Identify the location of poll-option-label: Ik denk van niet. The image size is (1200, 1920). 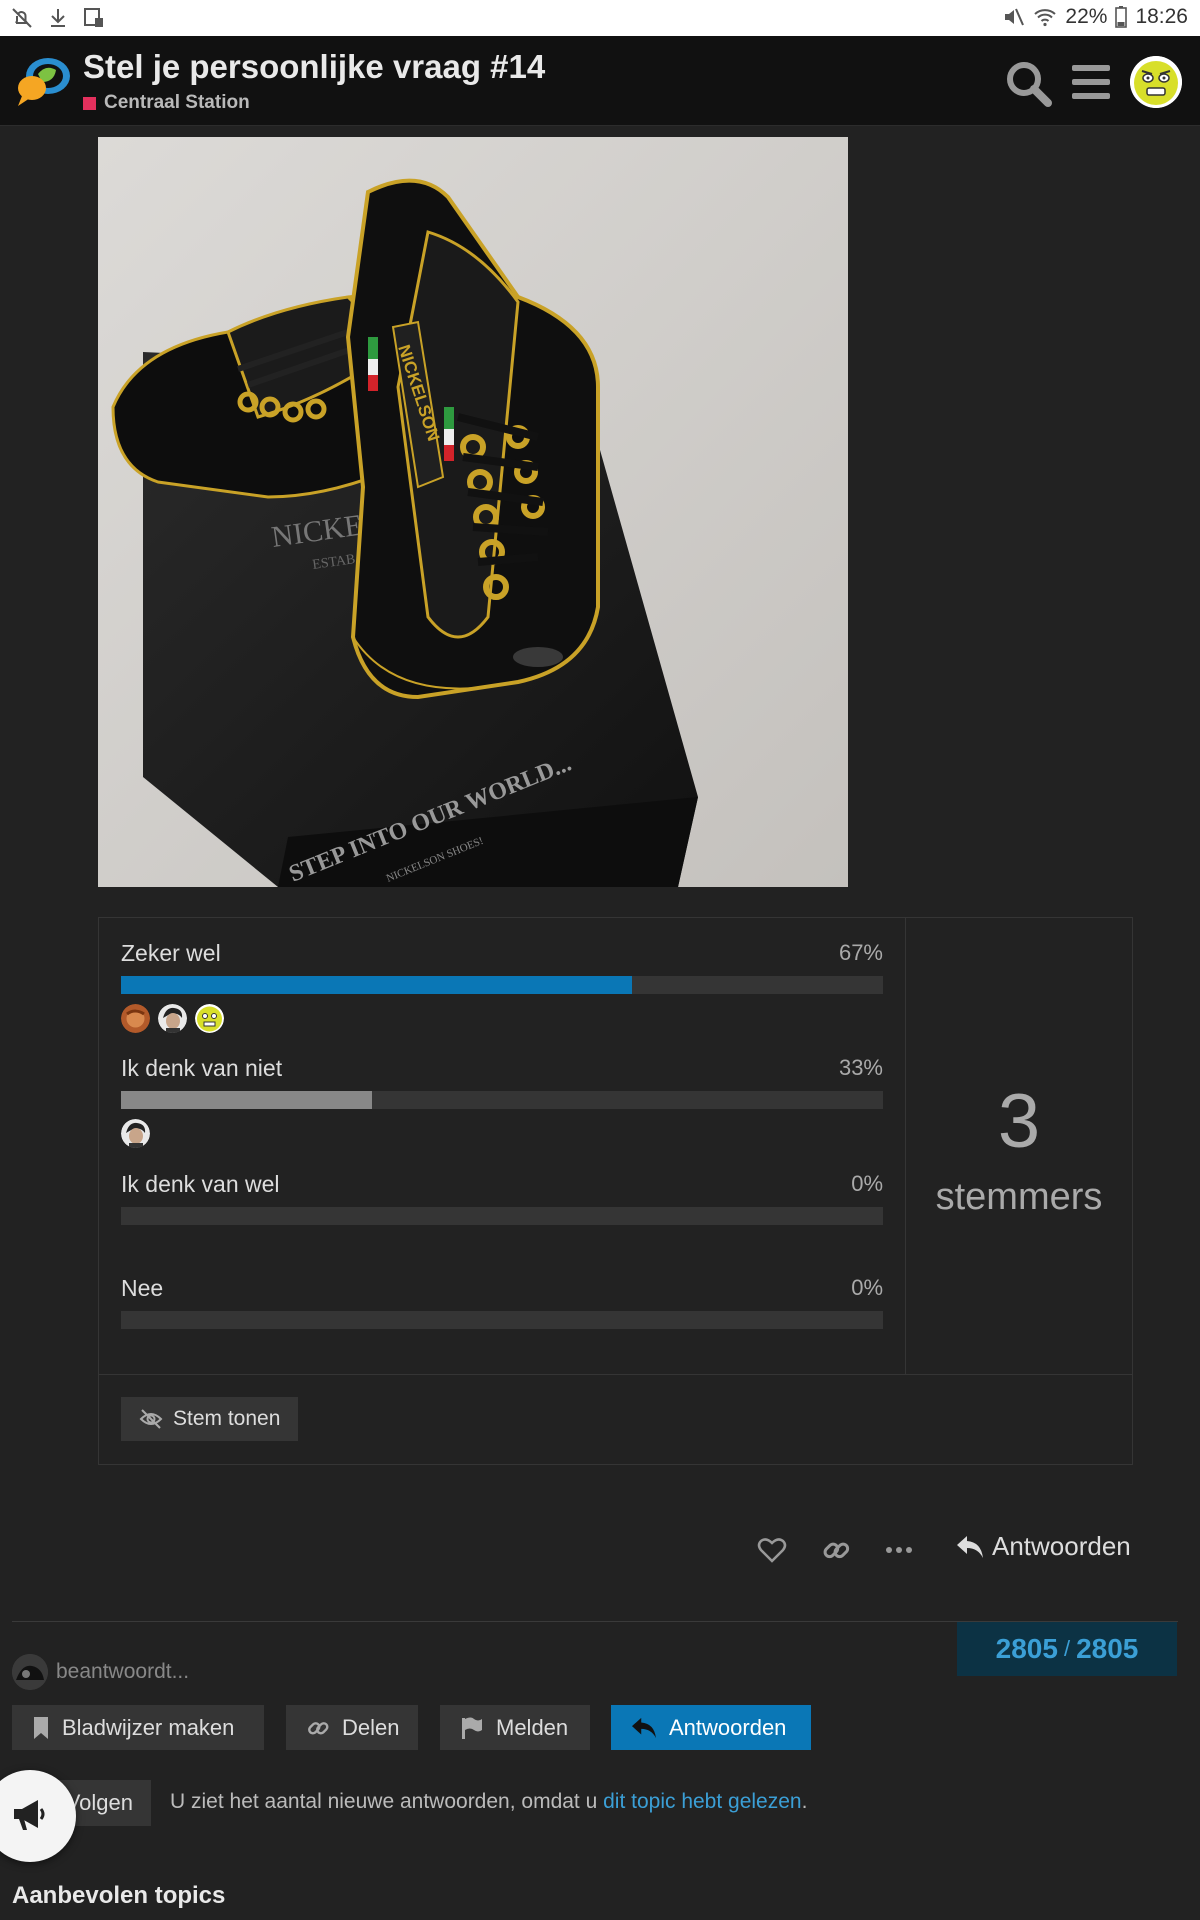
(202, 1068).